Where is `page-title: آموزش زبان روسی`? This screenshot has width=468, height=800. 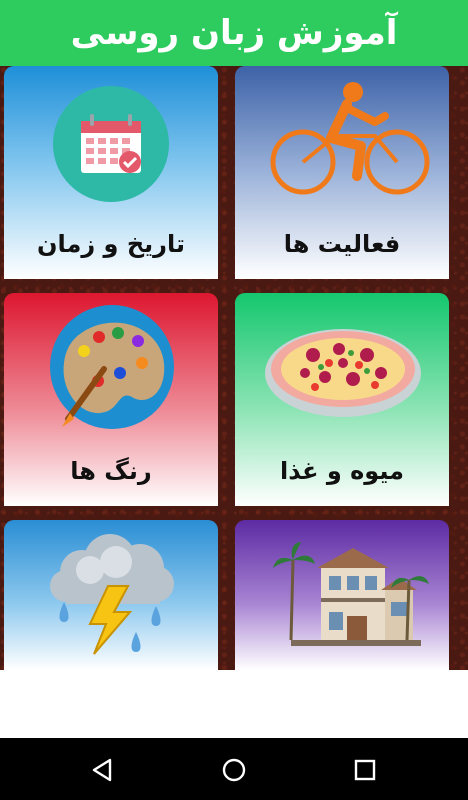 page-title: آموزش زبان روسی is located at coordinates (234, 33).